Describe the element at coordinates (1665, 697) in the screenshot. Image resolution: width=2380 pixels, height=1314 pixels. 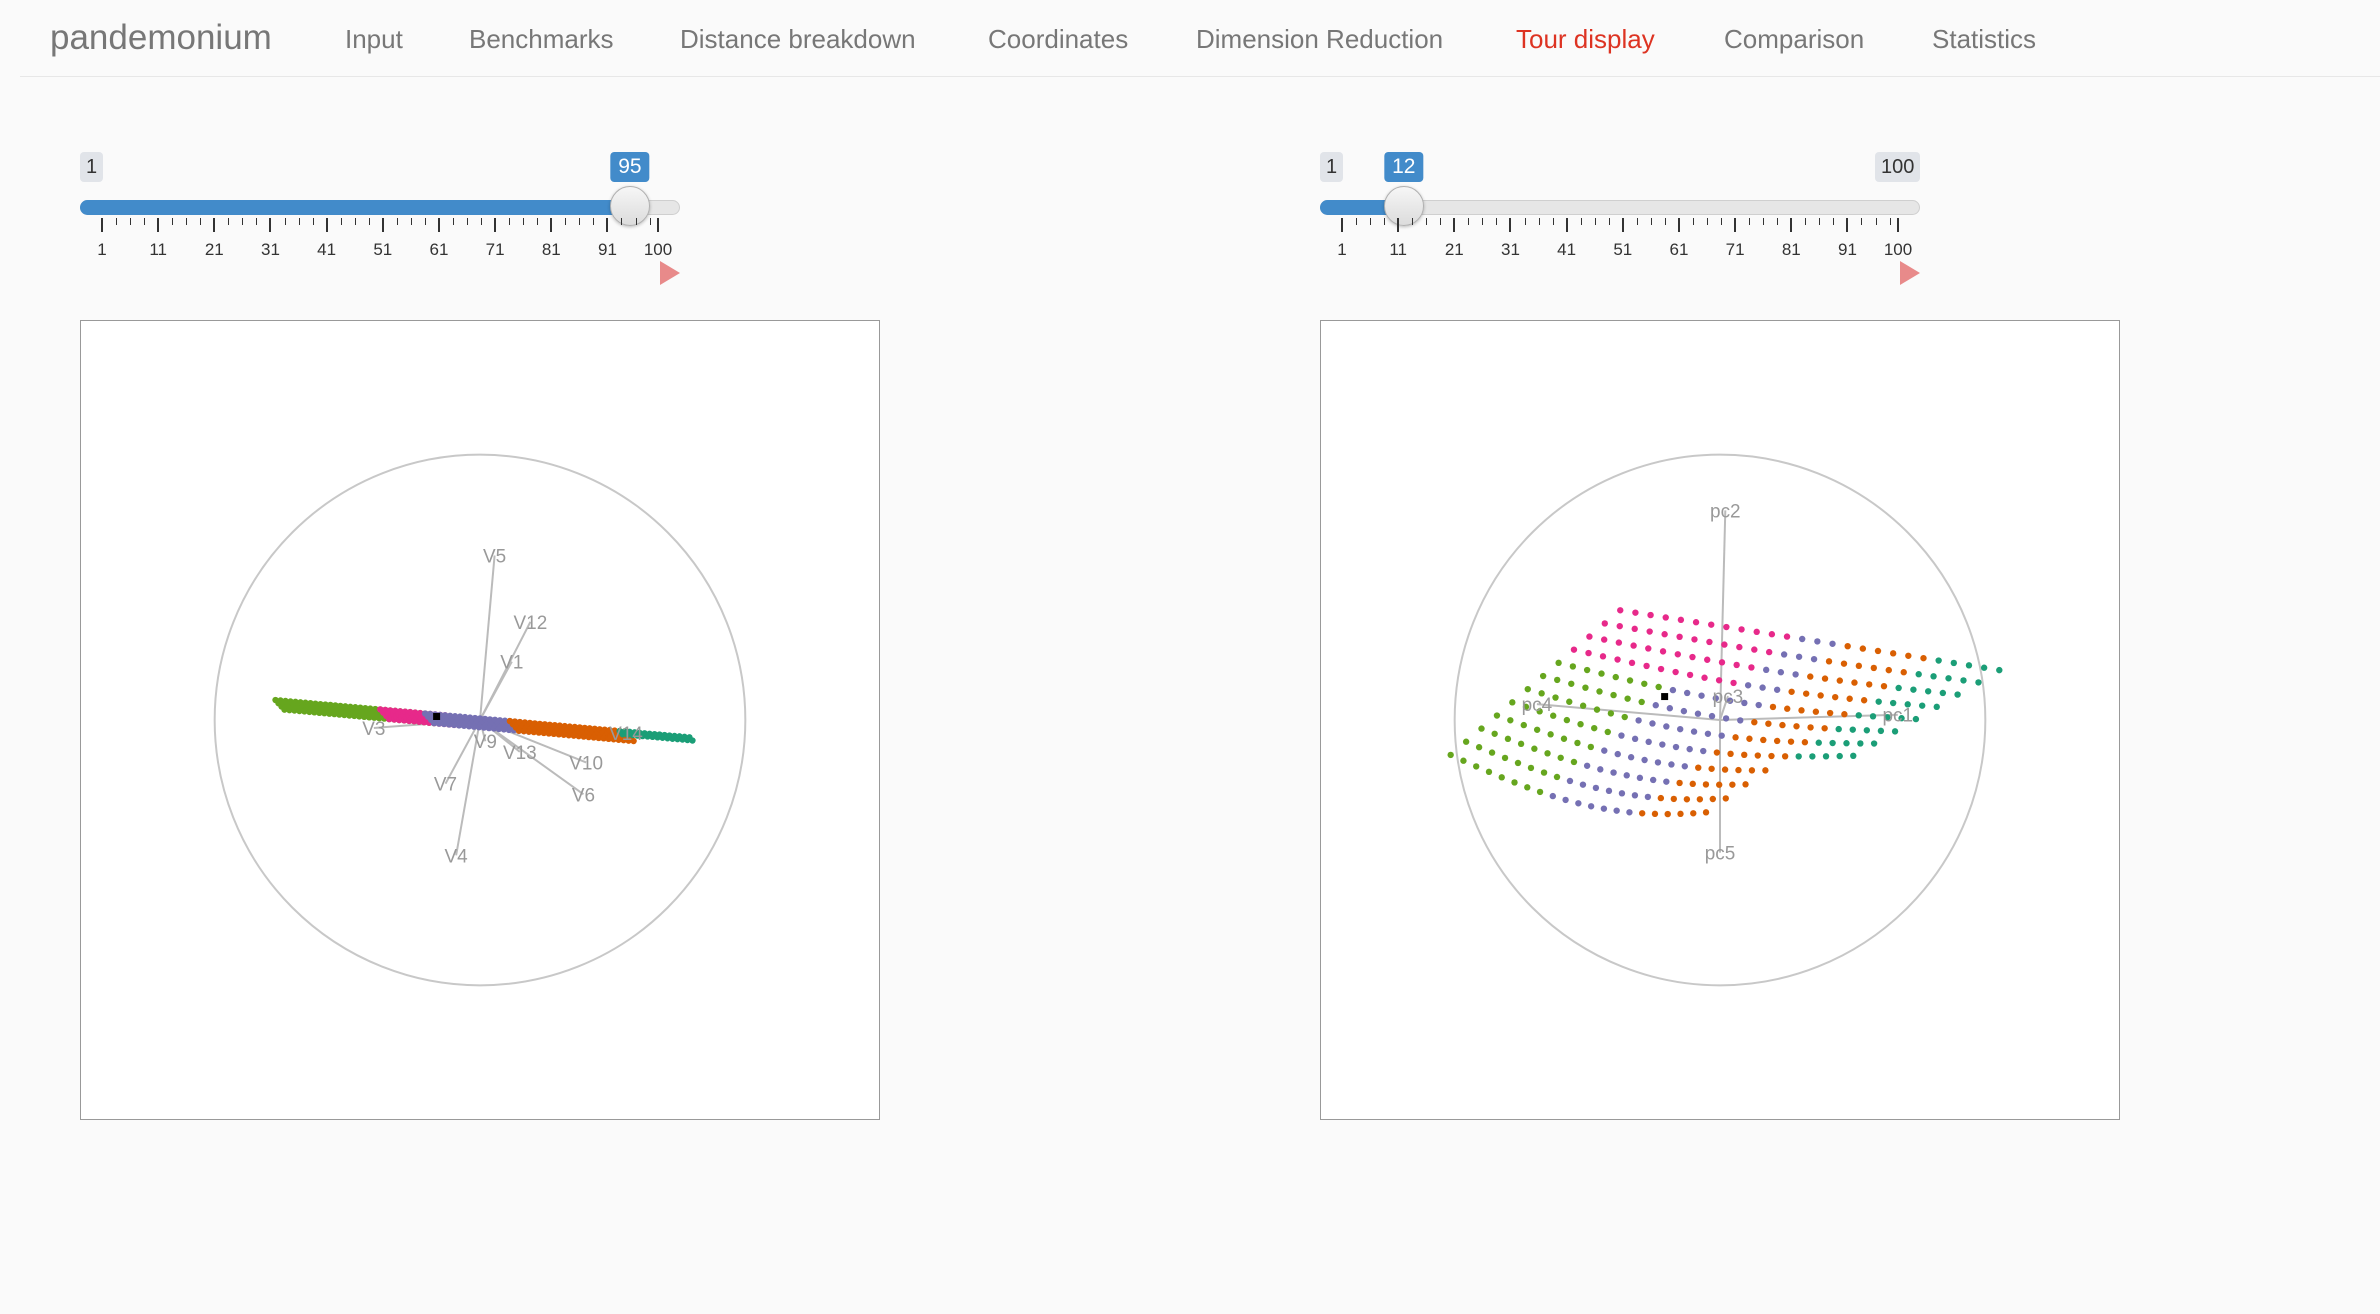
I see `tour-center-marker` at that location.